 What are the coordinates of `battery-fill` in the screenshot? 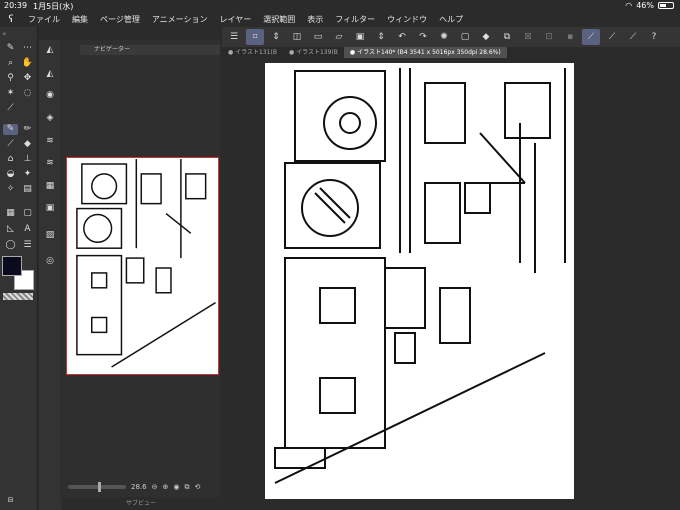 It's located at (663, 5).